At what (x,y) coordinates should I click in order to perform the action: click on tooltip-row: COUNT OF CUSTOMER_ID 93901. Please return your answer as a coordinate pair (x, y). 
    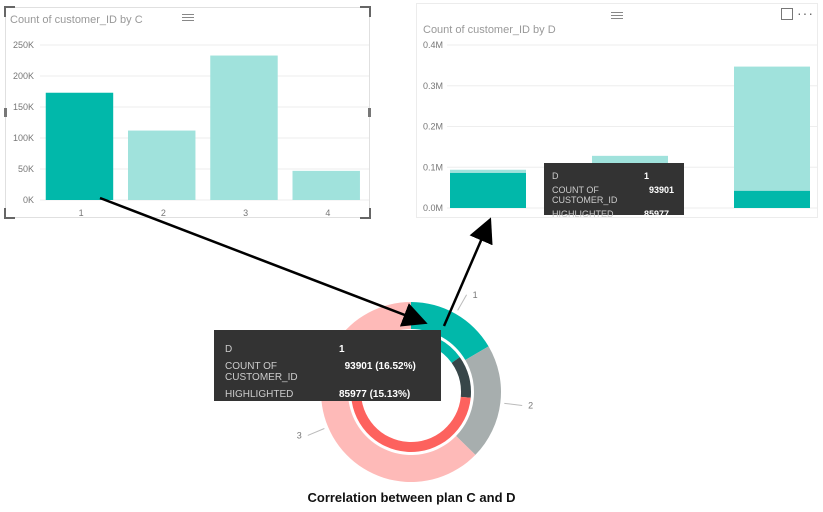
    Looking at the image, I should click on (614, 195).